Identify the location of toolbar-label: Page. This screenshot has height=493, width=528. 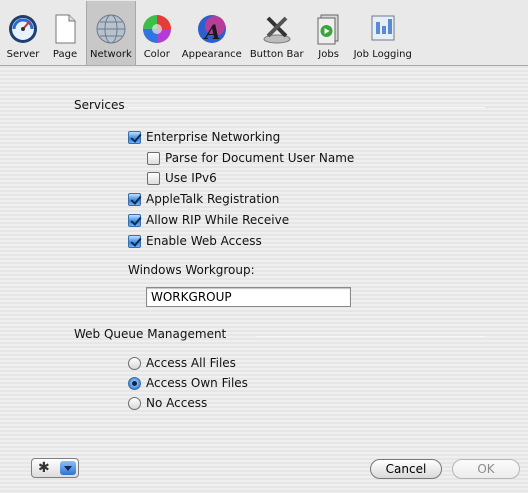
(65, 54).